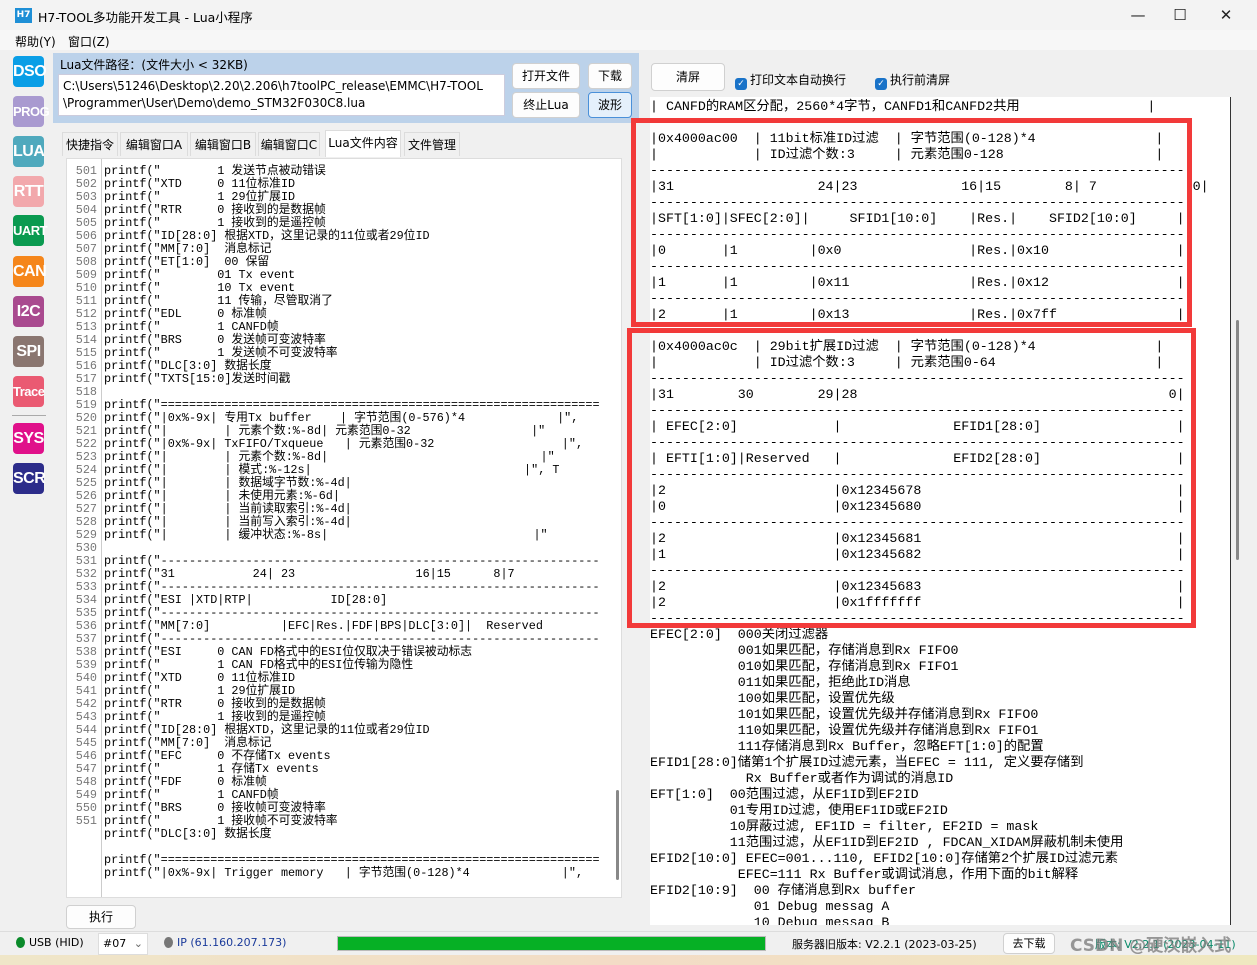  What do you see at coordinates (326, 535) in the screenshot?
I see `code-text: printf("| | 缓冲状态:%-8s| |"` at bounding box center [326, 535].